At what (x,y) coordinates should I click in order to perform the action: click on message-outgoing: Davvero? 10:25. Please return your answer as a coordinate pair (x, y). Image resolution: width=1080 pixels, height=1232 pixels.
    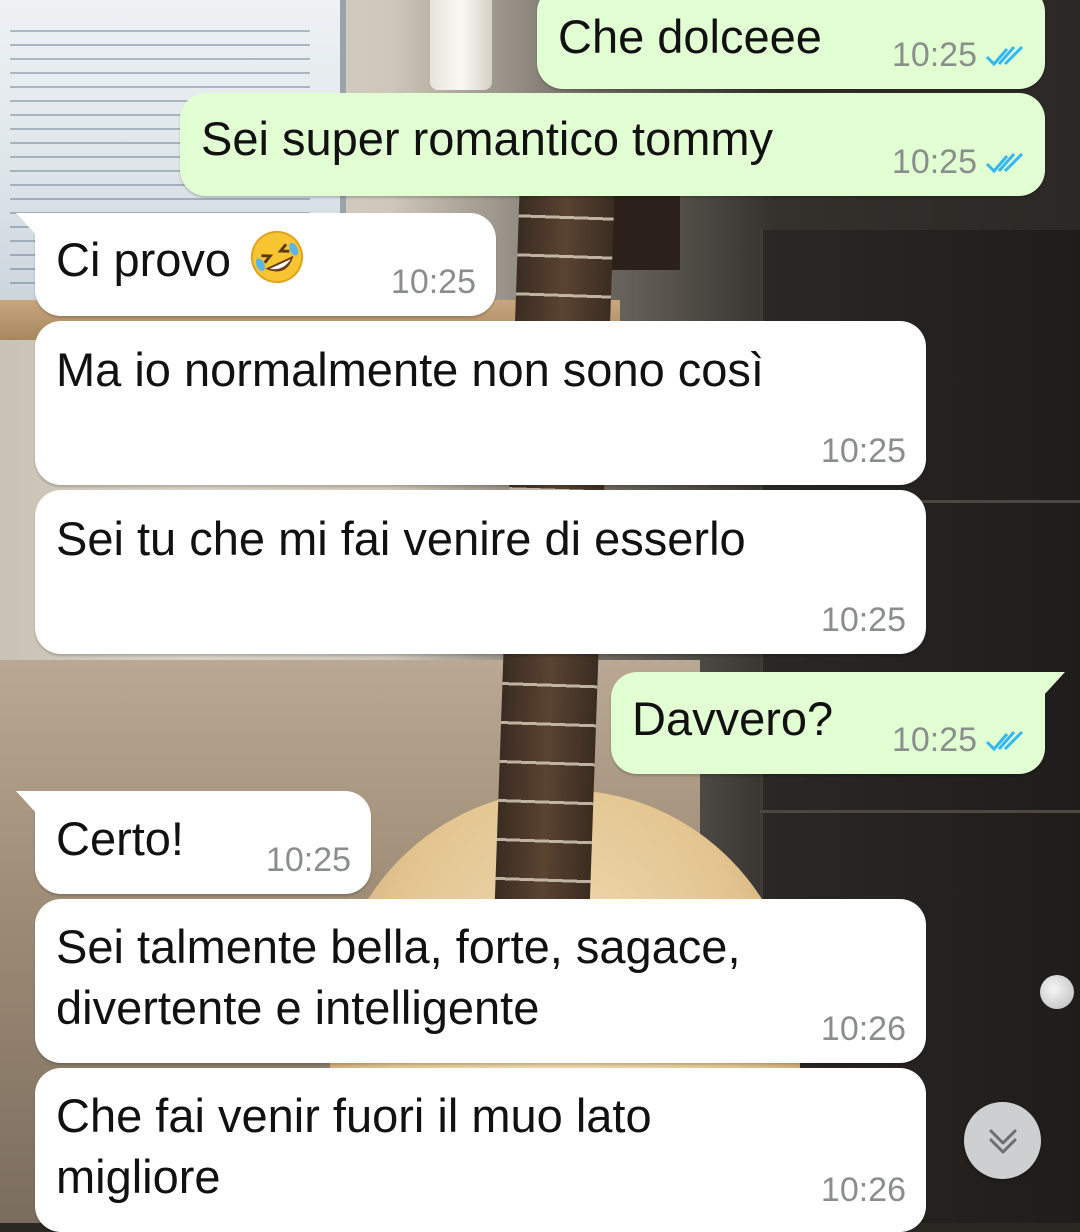
    Looking at the image, I should click on (828, 723).